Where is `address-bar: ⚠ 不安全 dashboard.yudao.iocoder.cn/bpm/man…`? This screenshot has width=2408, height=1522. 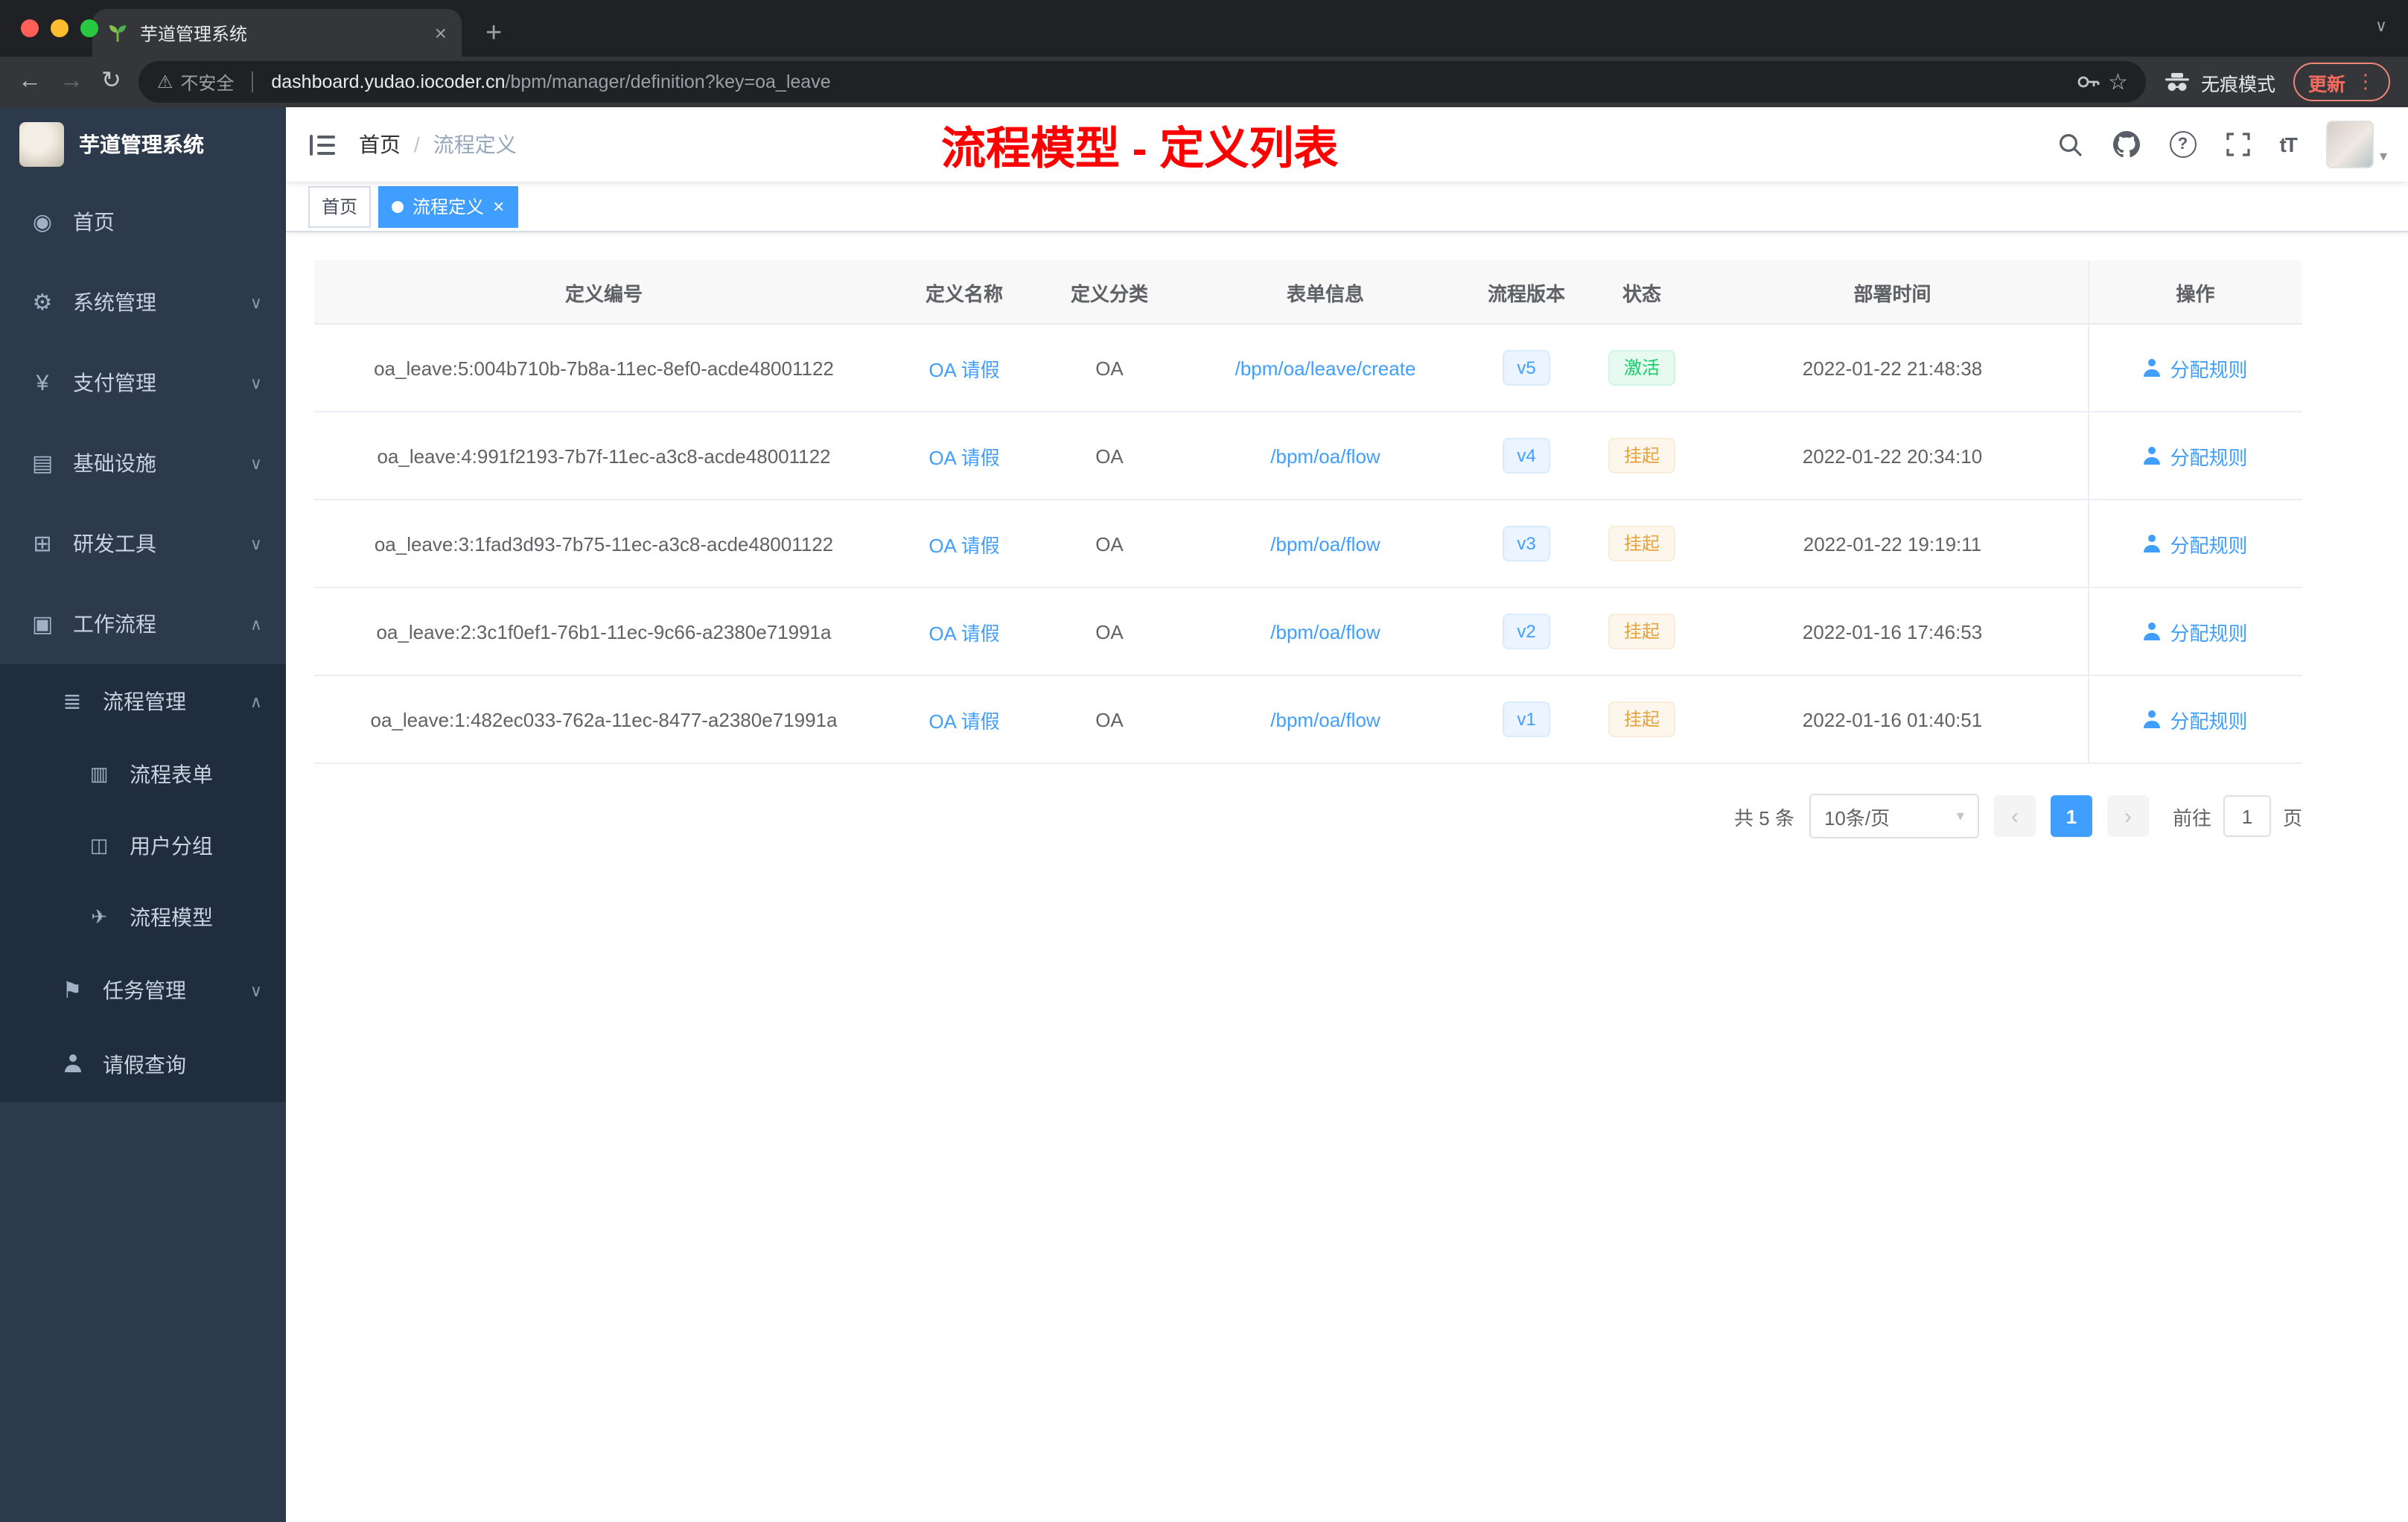
address-bar: ⚠ 不安全 dashboard.yudao.iocoder.cn/bpm/man… is located at coordinates (1142, 82).